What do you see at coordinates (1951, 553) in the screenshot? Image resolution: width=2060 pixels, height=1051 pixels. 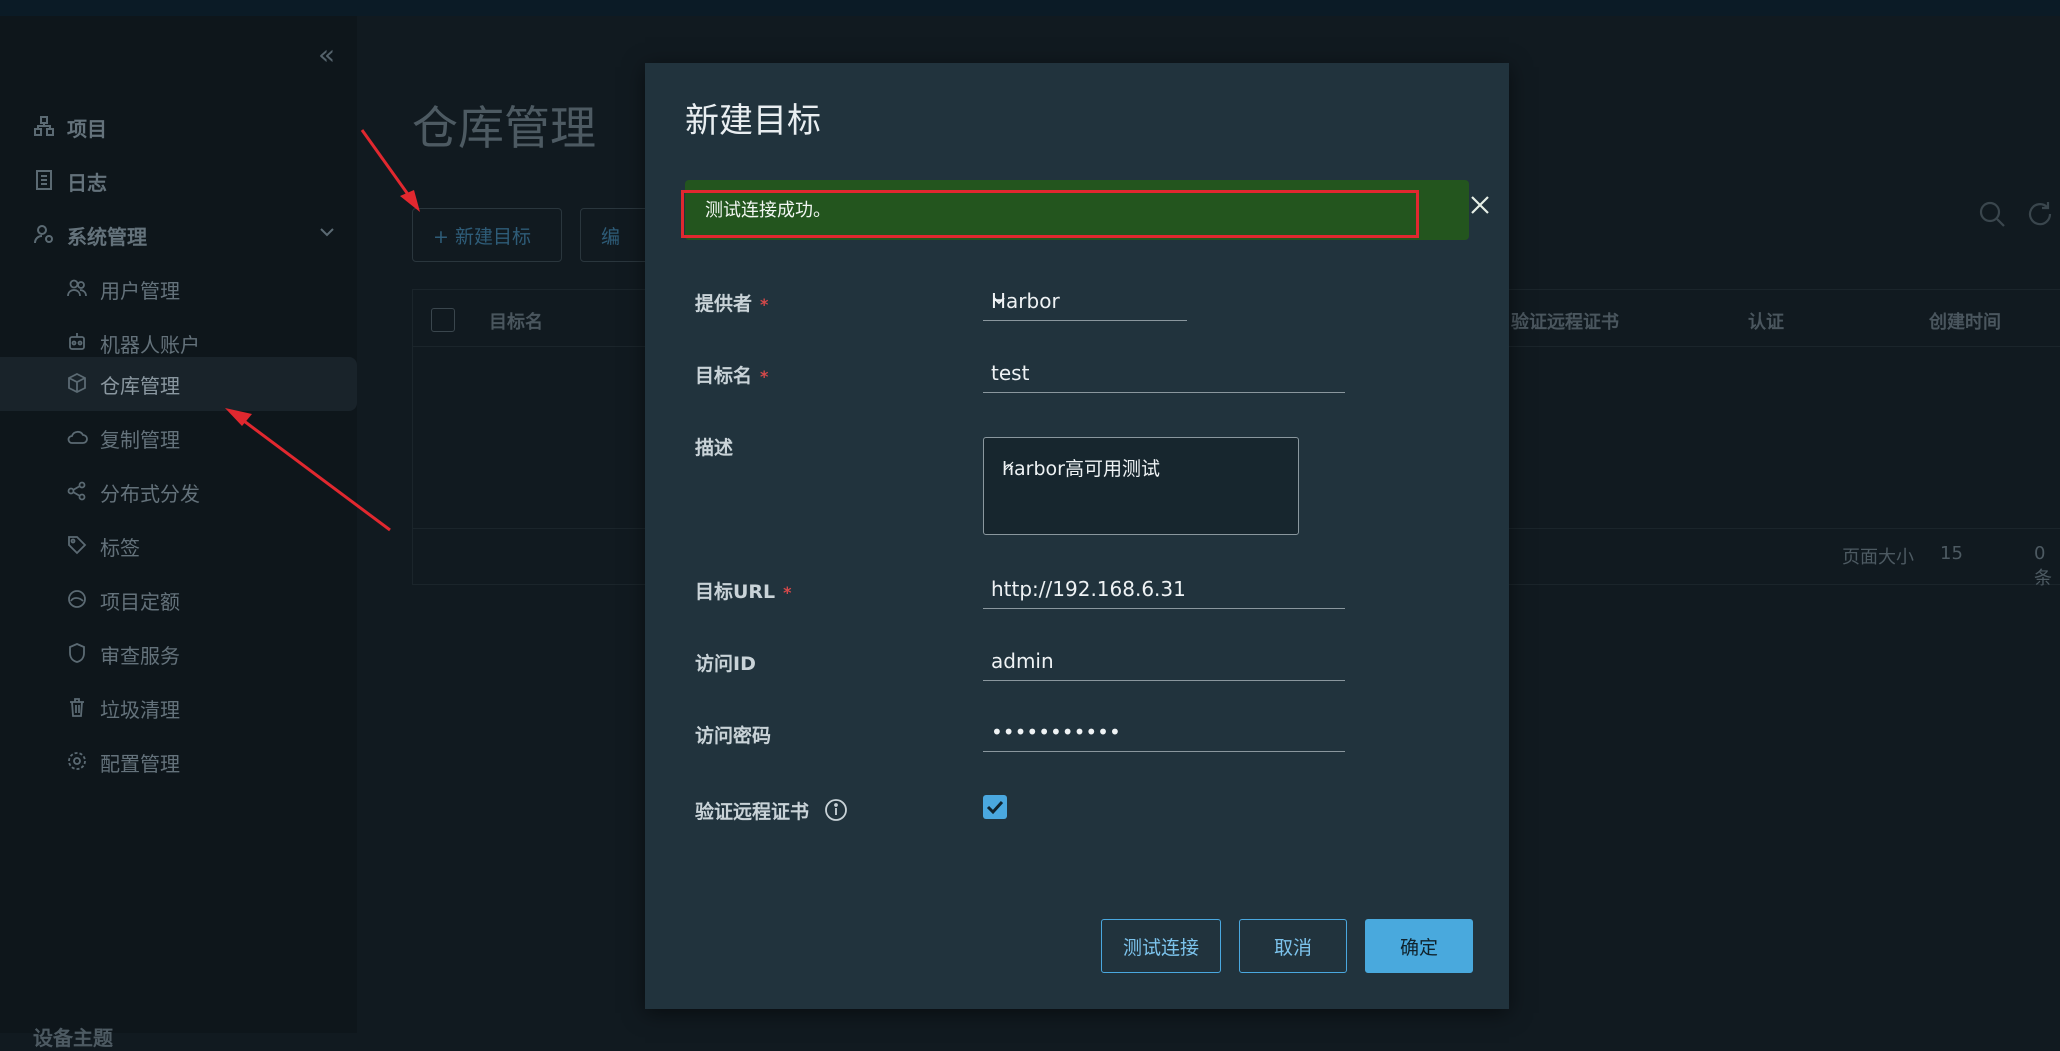 I see `page-size-select: 15` at bounding box center [1951, 553].